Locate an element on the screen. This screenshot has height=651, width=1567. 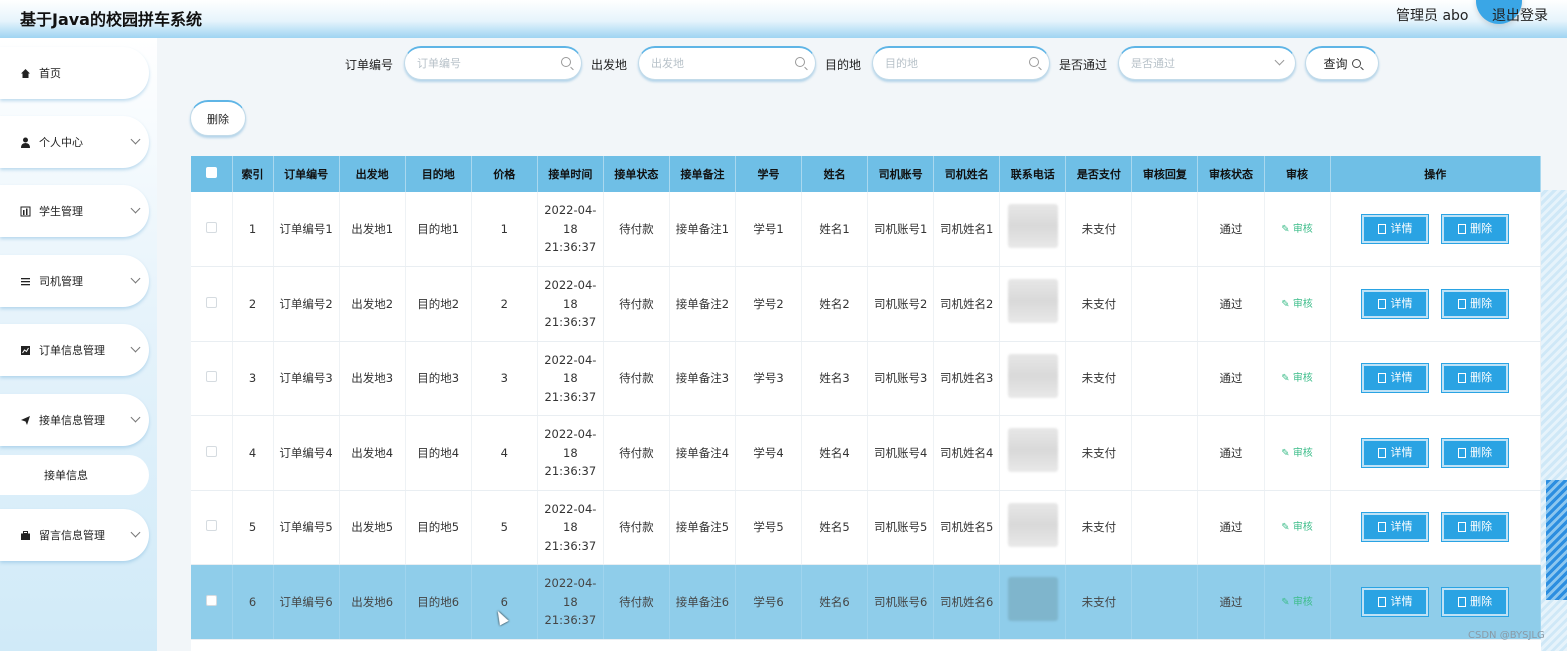
sidebar-item-label: 订单信息管理 is located at coordinates (72, 350).